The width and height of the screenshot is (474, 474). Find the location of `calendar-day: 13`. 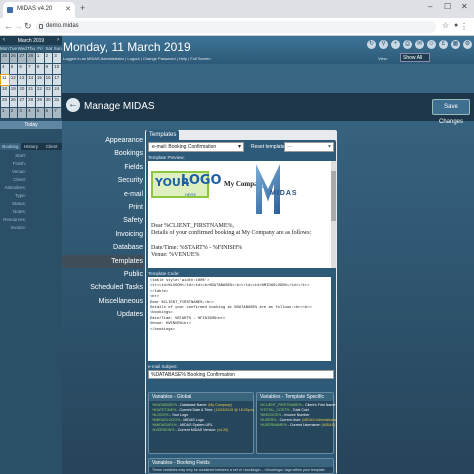

calendar-day: 13 is located at coordinates (22, 80).